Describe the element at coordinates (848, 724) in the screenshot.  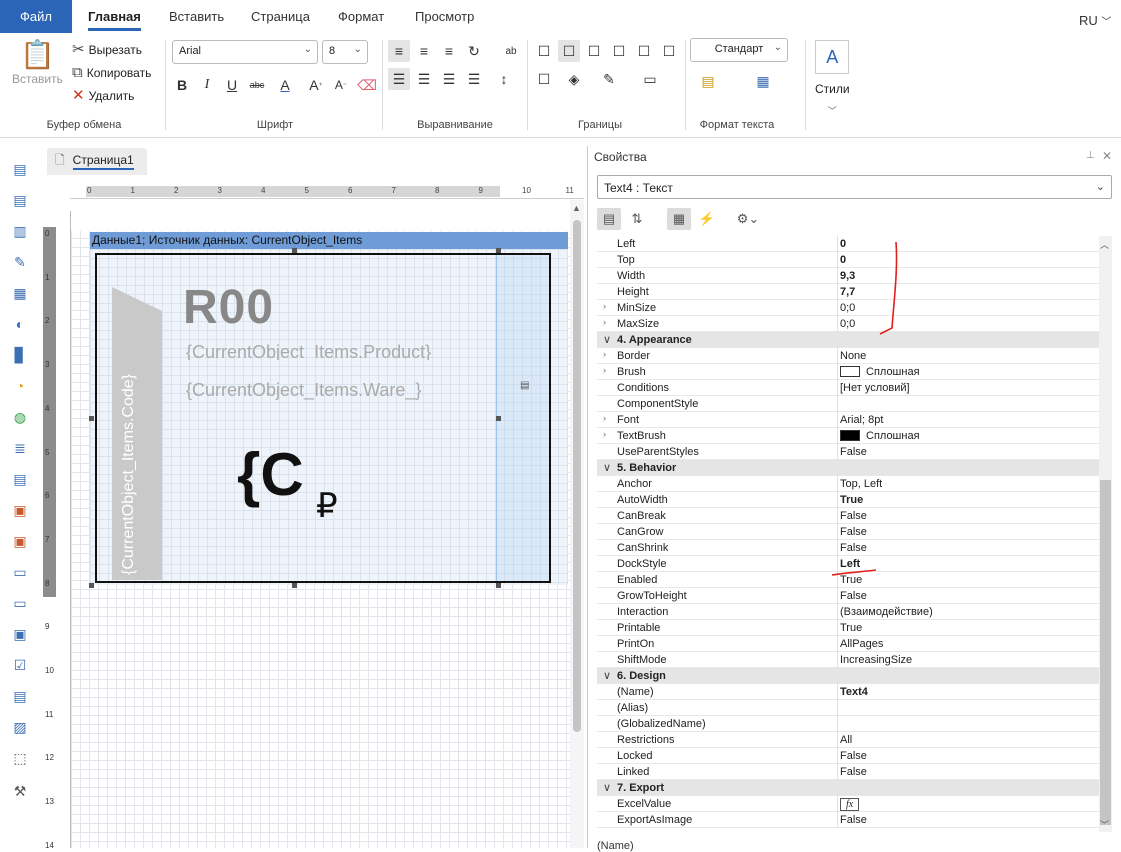
I see `property-row: (GlobalizedName)` at that location.